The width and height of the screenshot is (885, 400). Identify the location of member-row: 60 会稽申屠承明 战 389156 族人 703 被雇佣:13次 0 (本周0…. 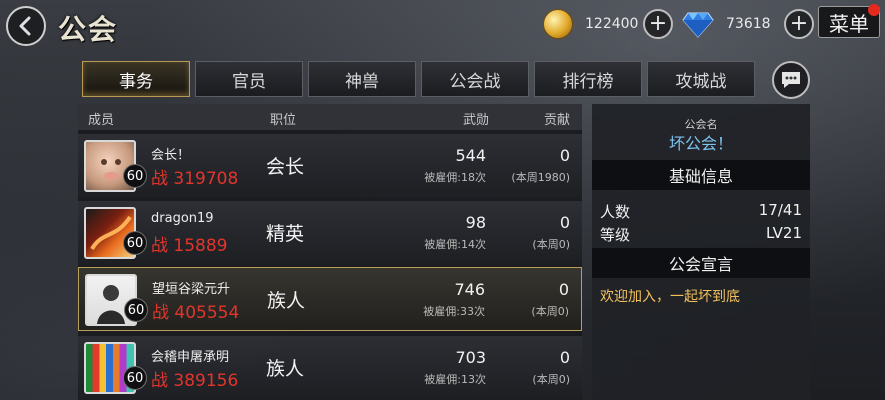
(330, 368).